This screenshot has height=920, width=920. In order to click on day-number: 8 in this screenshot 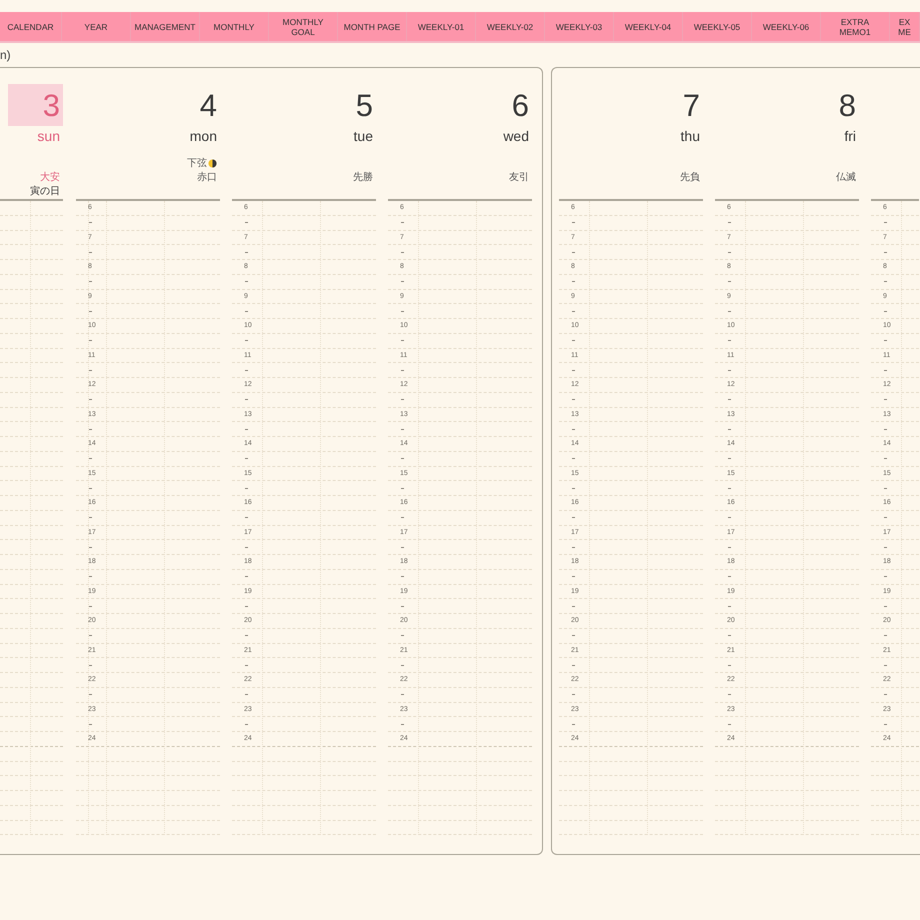, I will do `click(847, 105)`.